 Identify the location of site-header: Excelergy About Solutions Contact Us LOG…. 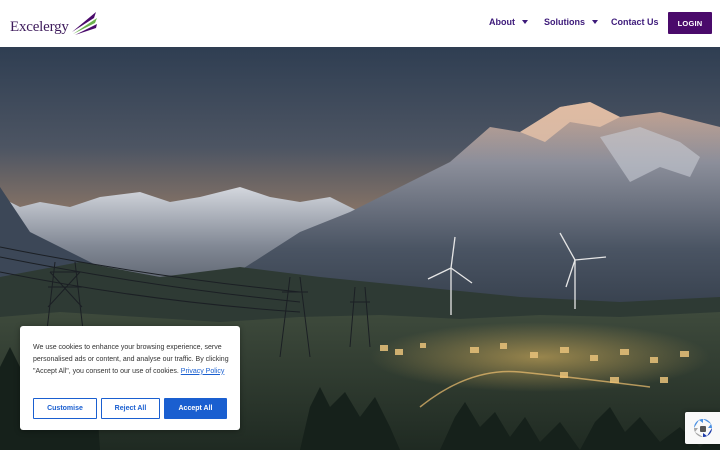
(360, 23).